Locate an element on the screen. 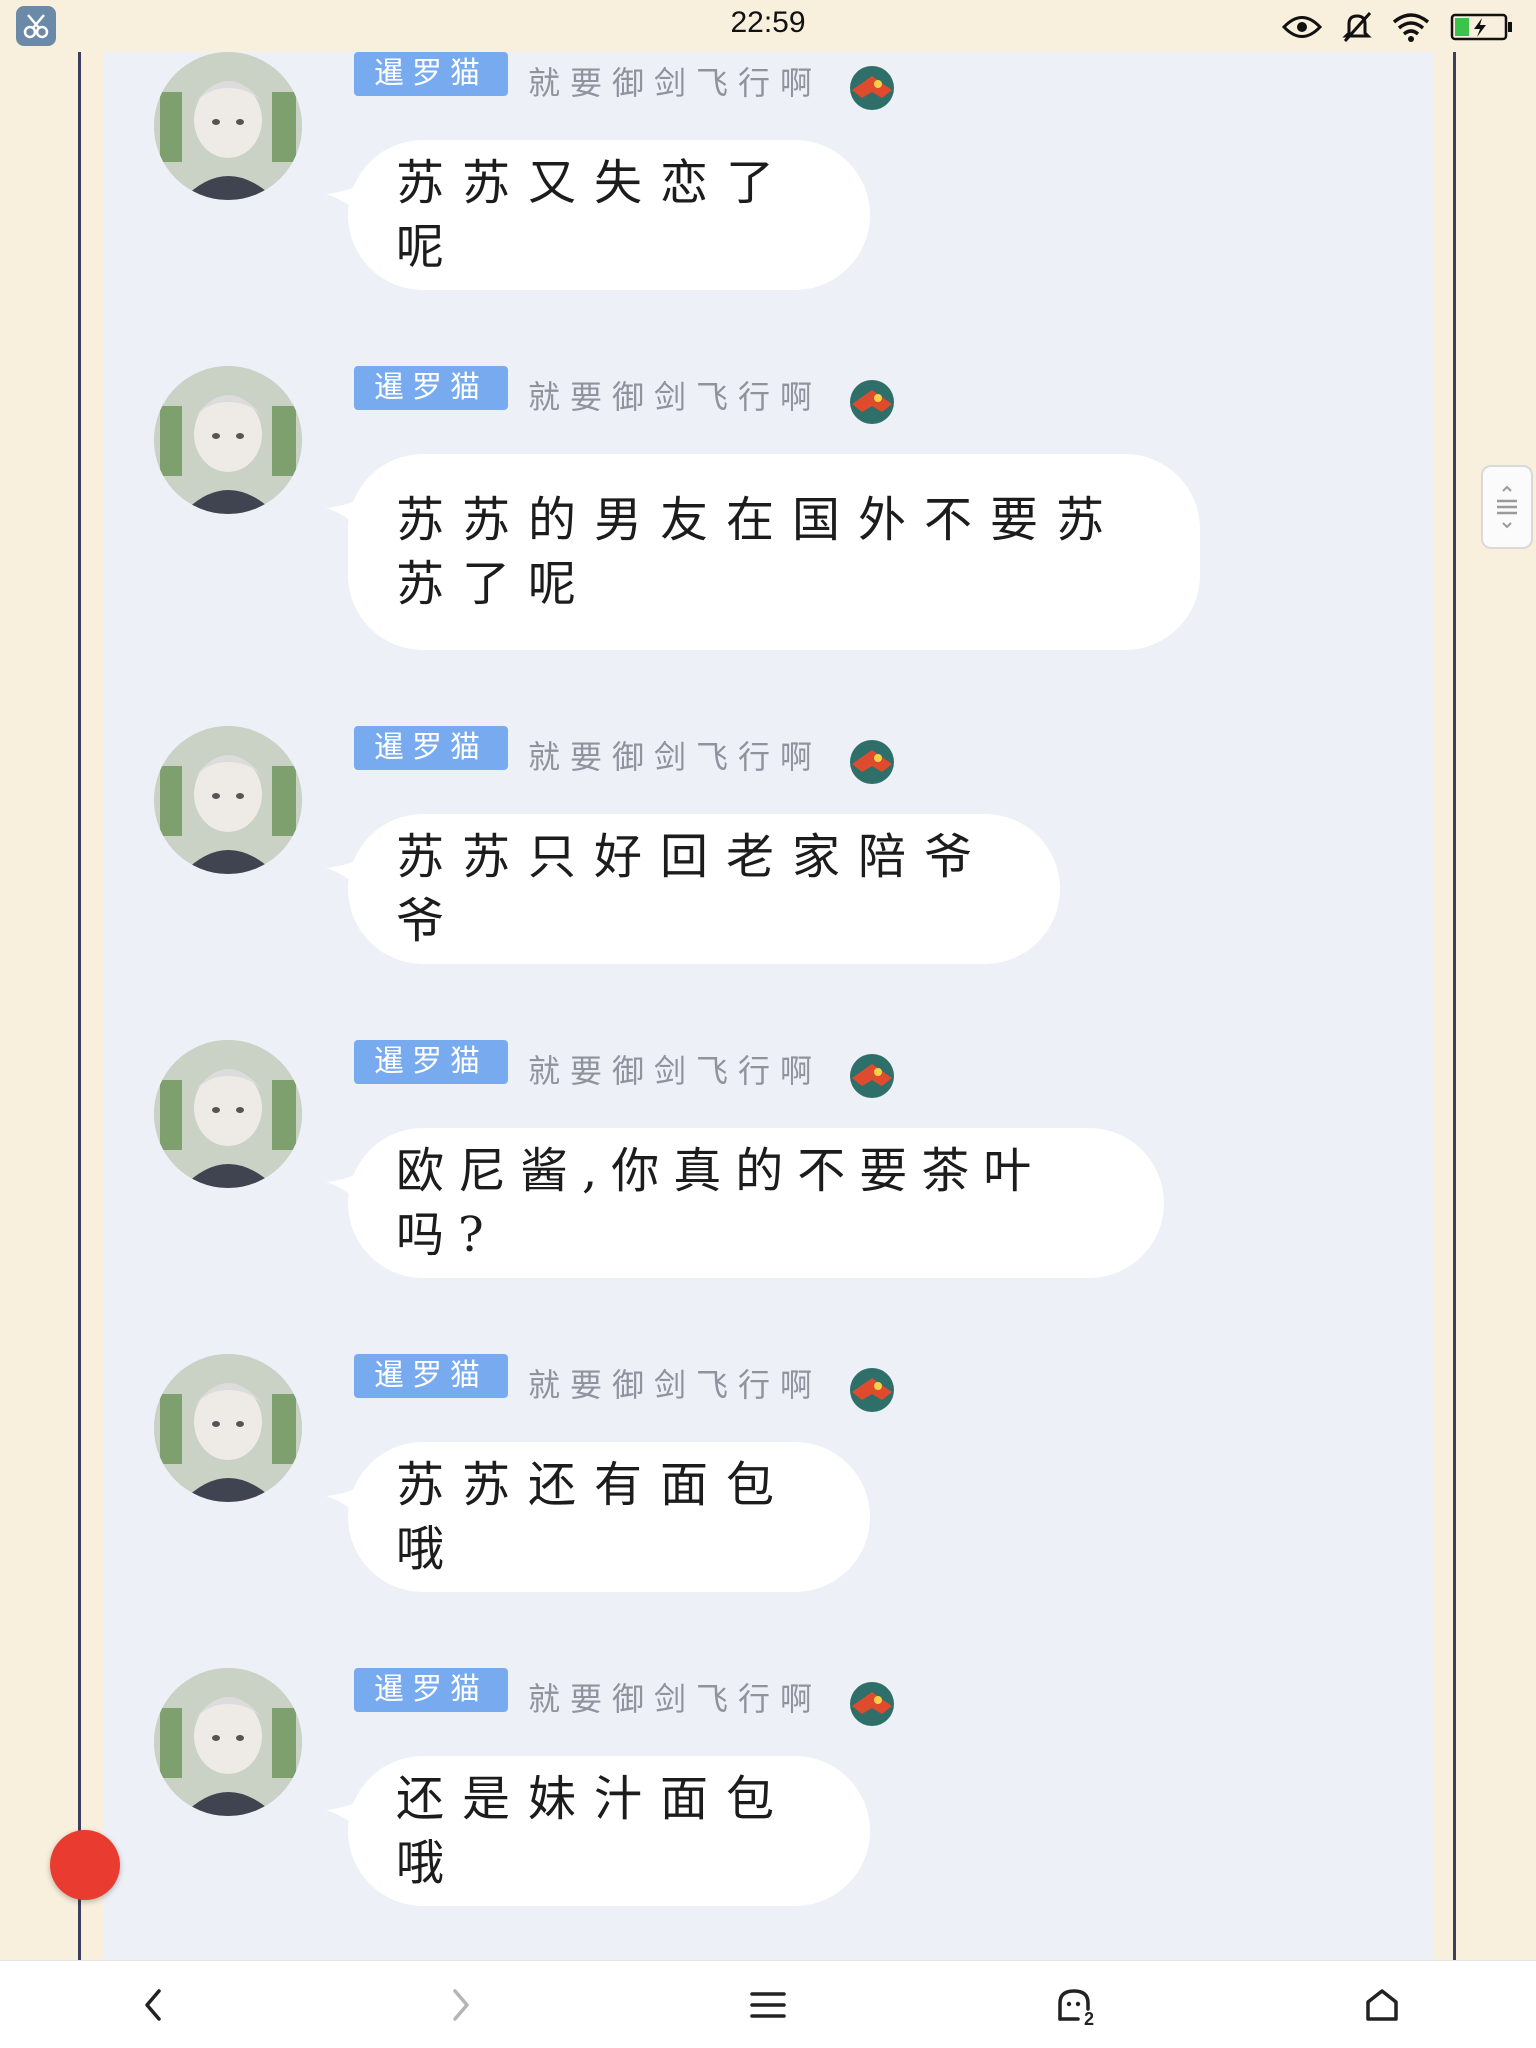 The width and height of the screenshot is (1536, 2048). message-text: 欧尼酱,你真的不要茶叶吗? is located at coordinates (721, 1203).